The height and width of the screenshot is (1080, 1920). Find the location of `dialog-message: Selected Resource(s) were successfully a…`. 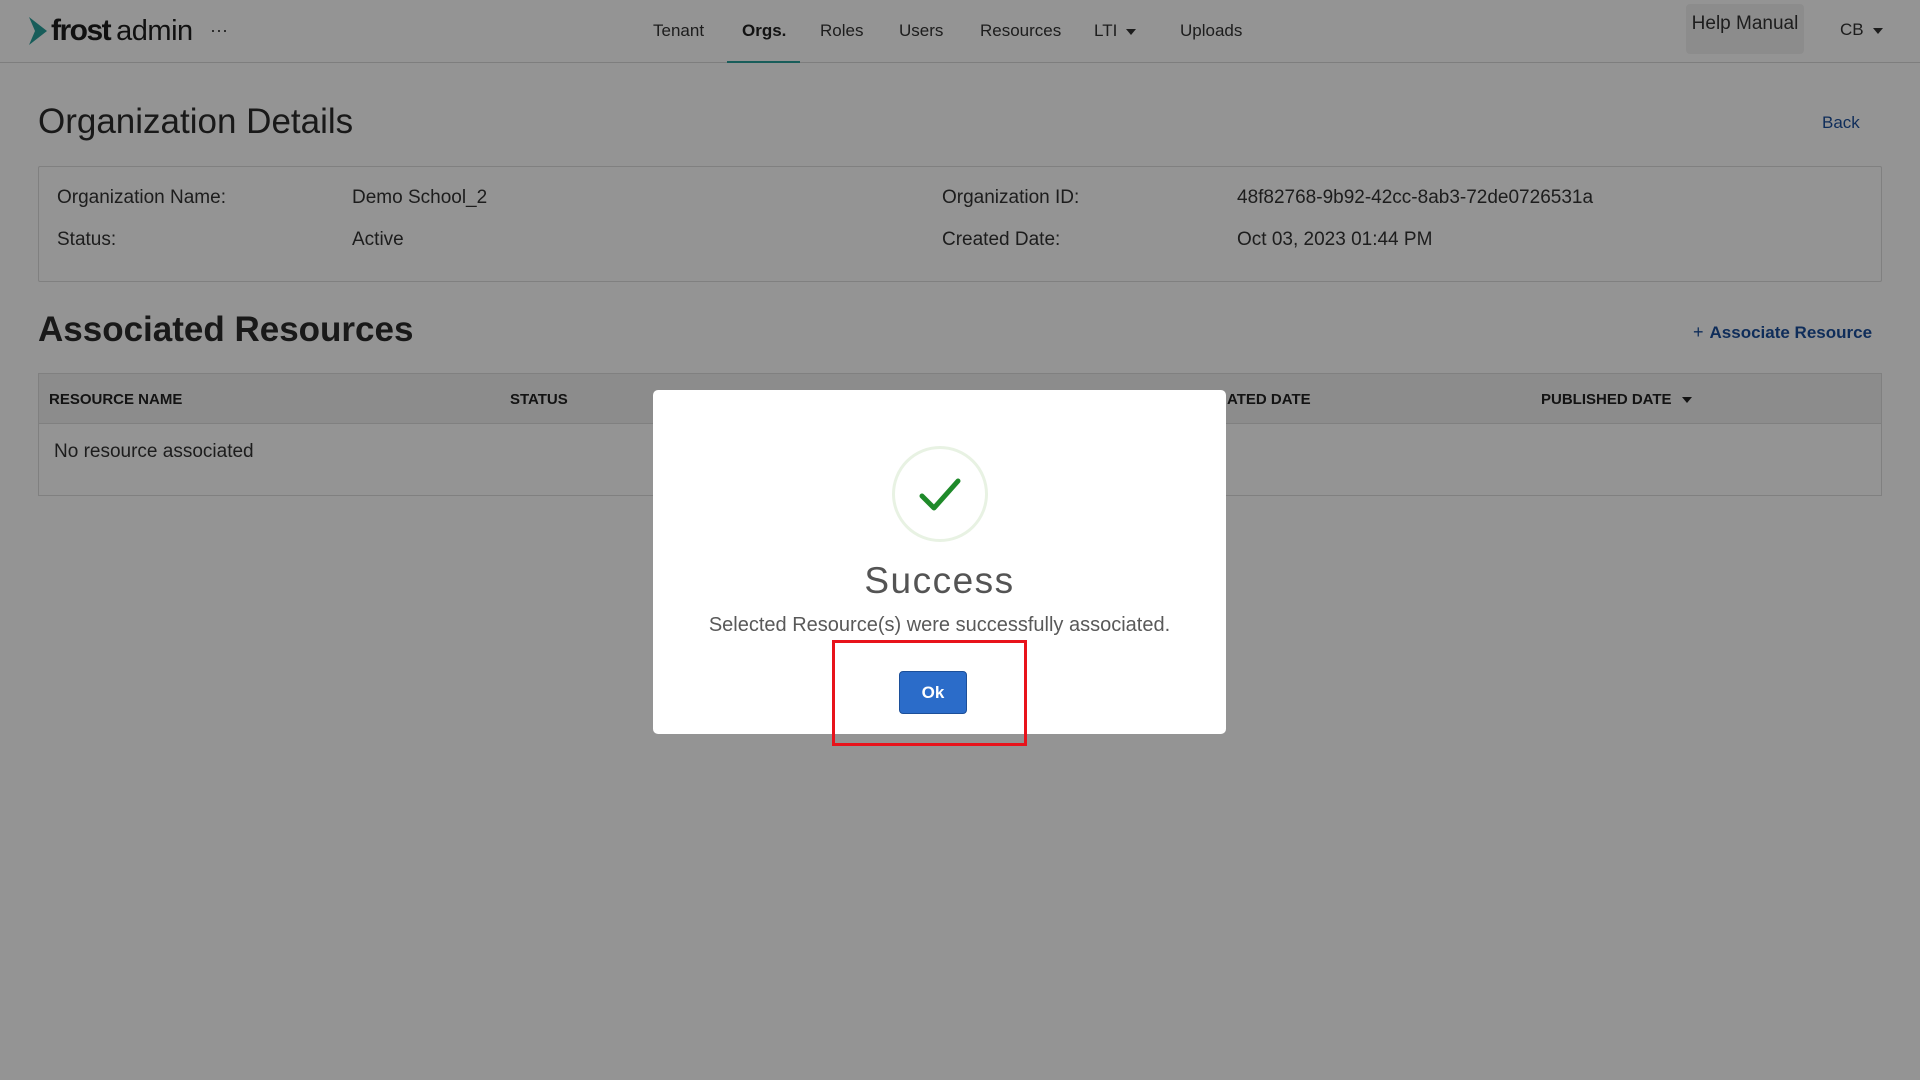

dialog-message: Selected Resource(s) were successfully a… is located at coordinates (939, 625).